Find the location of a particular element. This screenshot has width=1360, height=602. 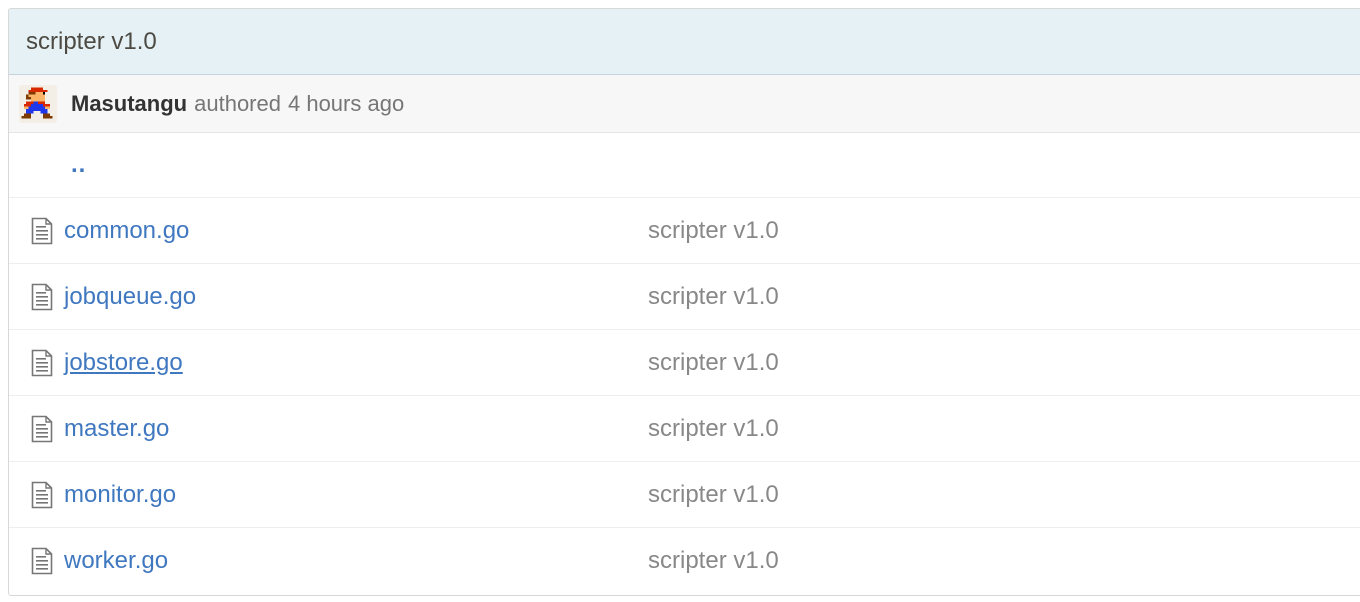

file-row: master.go scripter v1.0 is located at coordinates (684, 429).